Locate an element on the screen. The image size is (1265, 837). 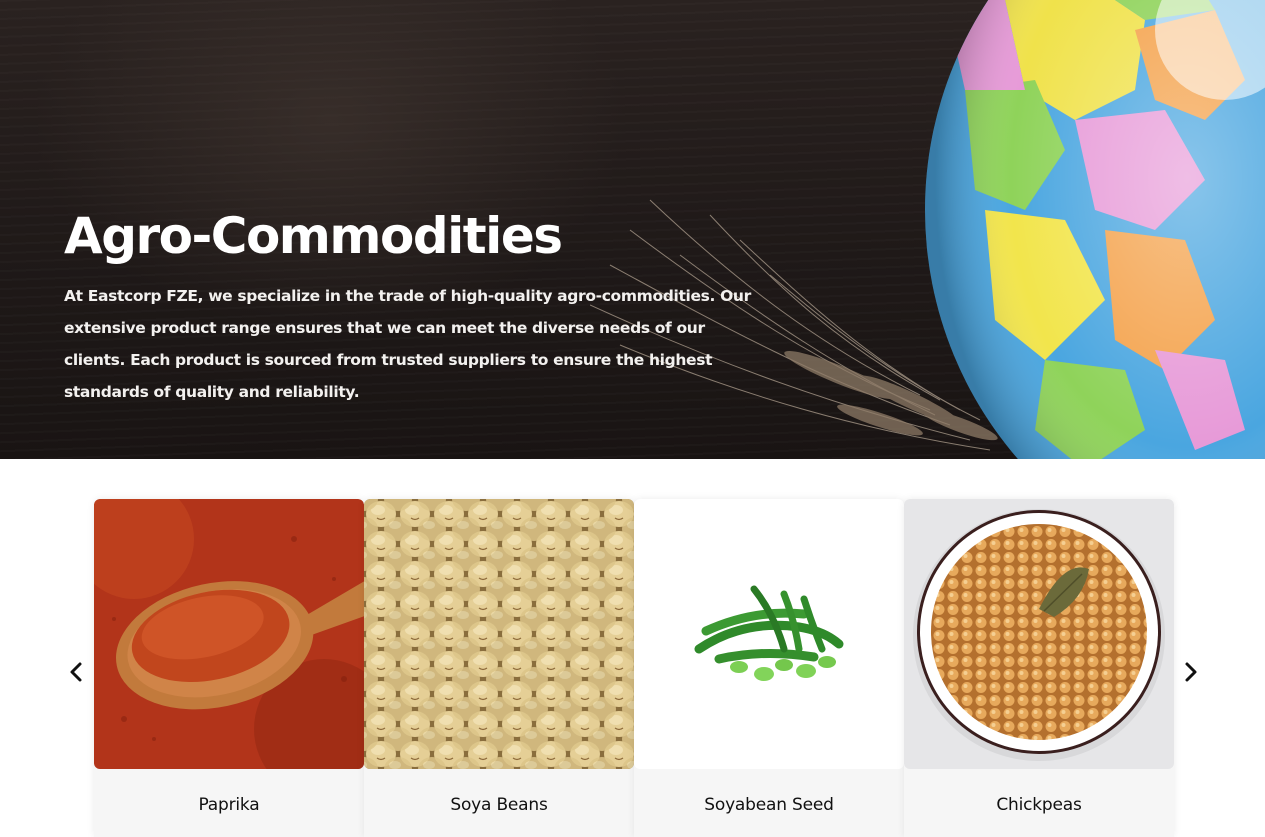
product-name: Soya Beans is located at coordinates (499, 805).